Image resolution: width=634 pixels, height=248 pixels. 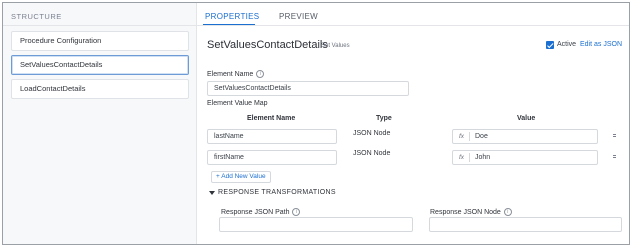 I want to click on structure-item-load-contact-details: LoadContactDetails, so click(x=100, y=89).